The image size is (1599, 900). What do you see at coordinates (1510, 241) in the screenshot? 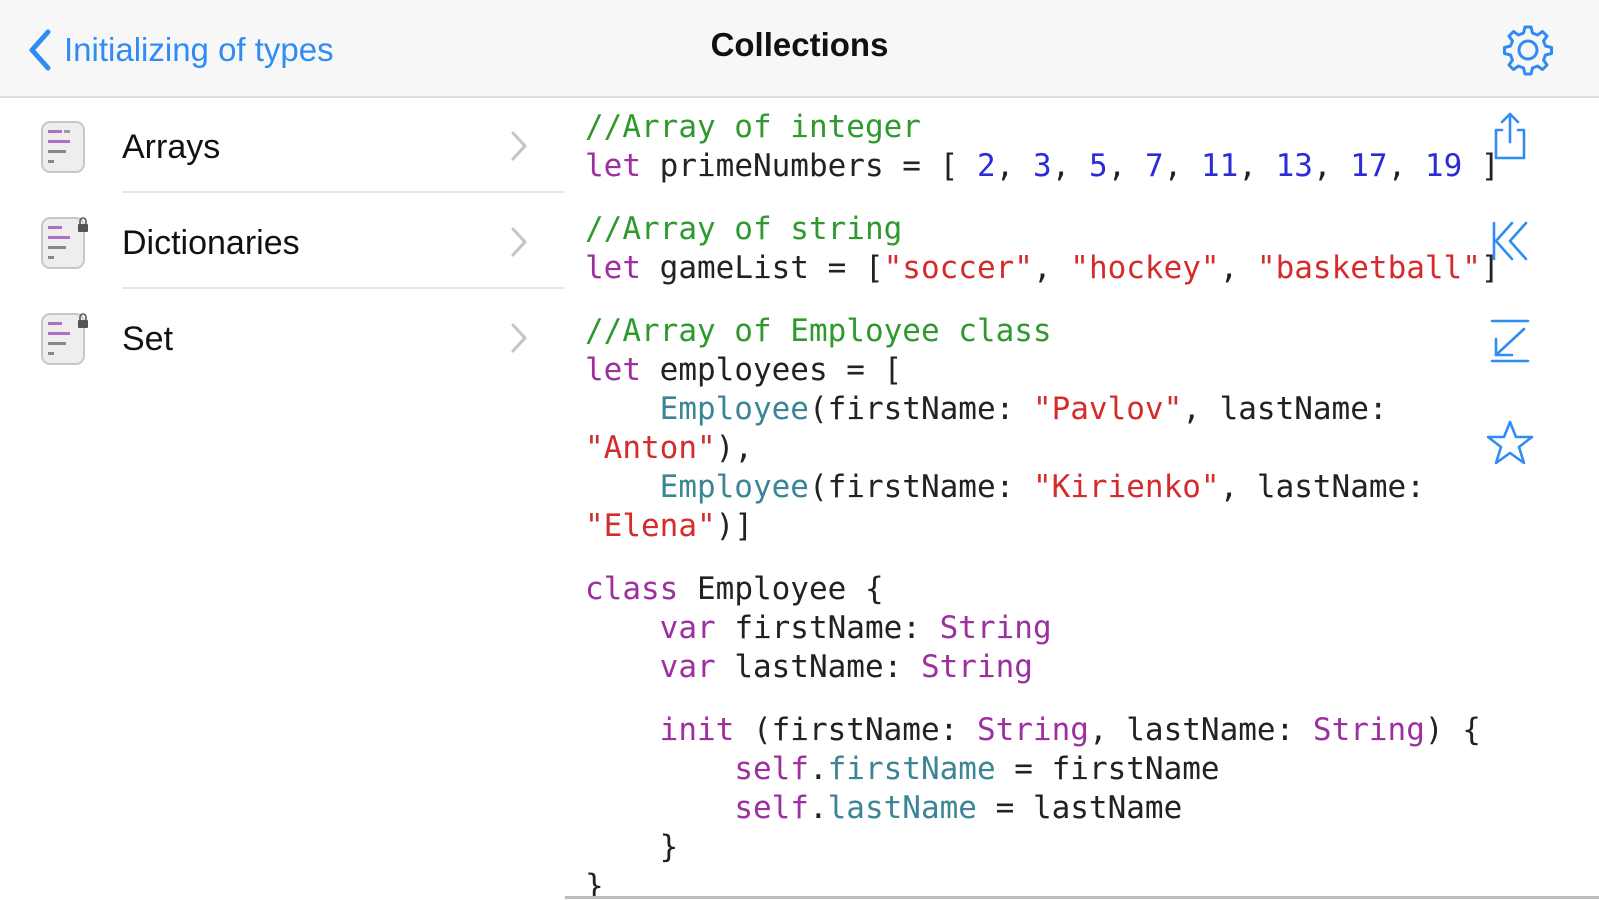
I see `skip-to-start-icon` at bounding box center [1510, 241].